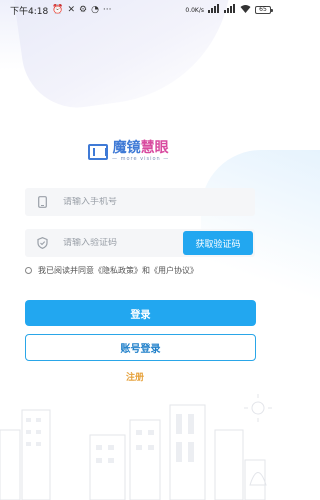 The image size is (320, 500). Describe the element at coordinates (140, 10) in the screenshot. I see `status-bar: 下午4:18 ⏰ ✕ ⚙ ◔ ··· 0.0K/s 65` at that location.